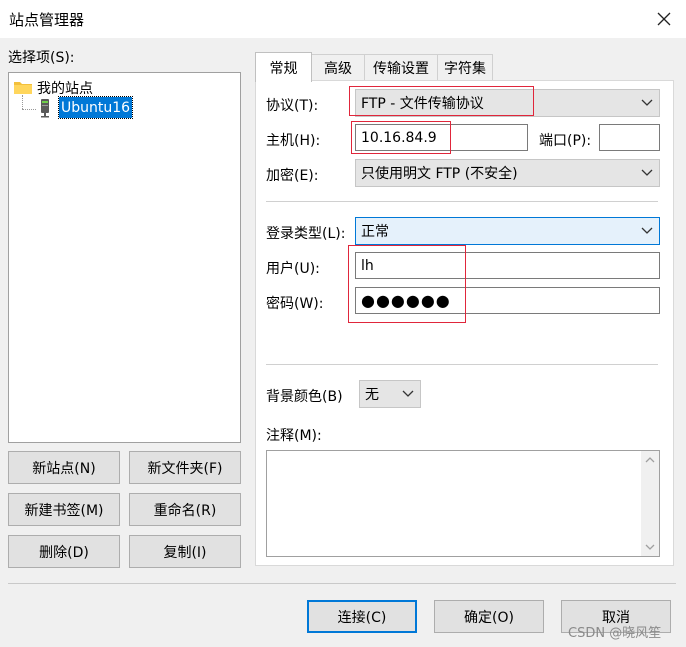 The height and width of the screenshot is (647, 686). I want to click on rename-button: 重命名(R), so click(185, 509).